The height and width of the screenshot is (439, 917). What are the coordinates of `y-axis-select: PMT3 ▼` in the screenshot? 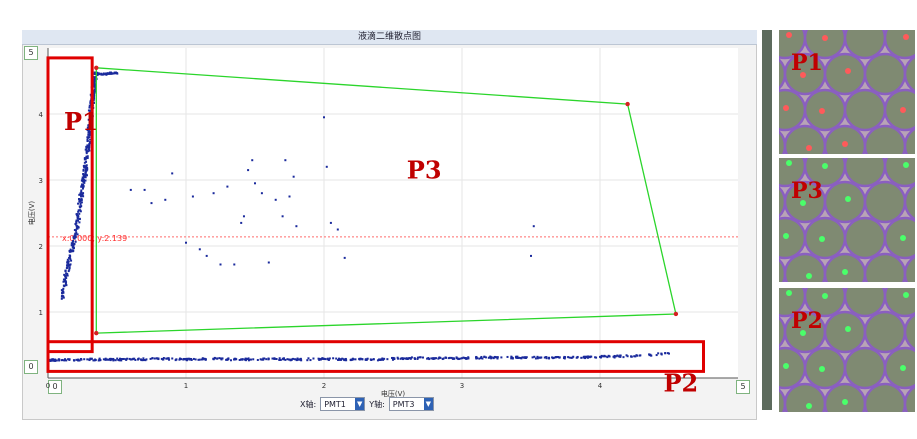 It's located at (411, 404).